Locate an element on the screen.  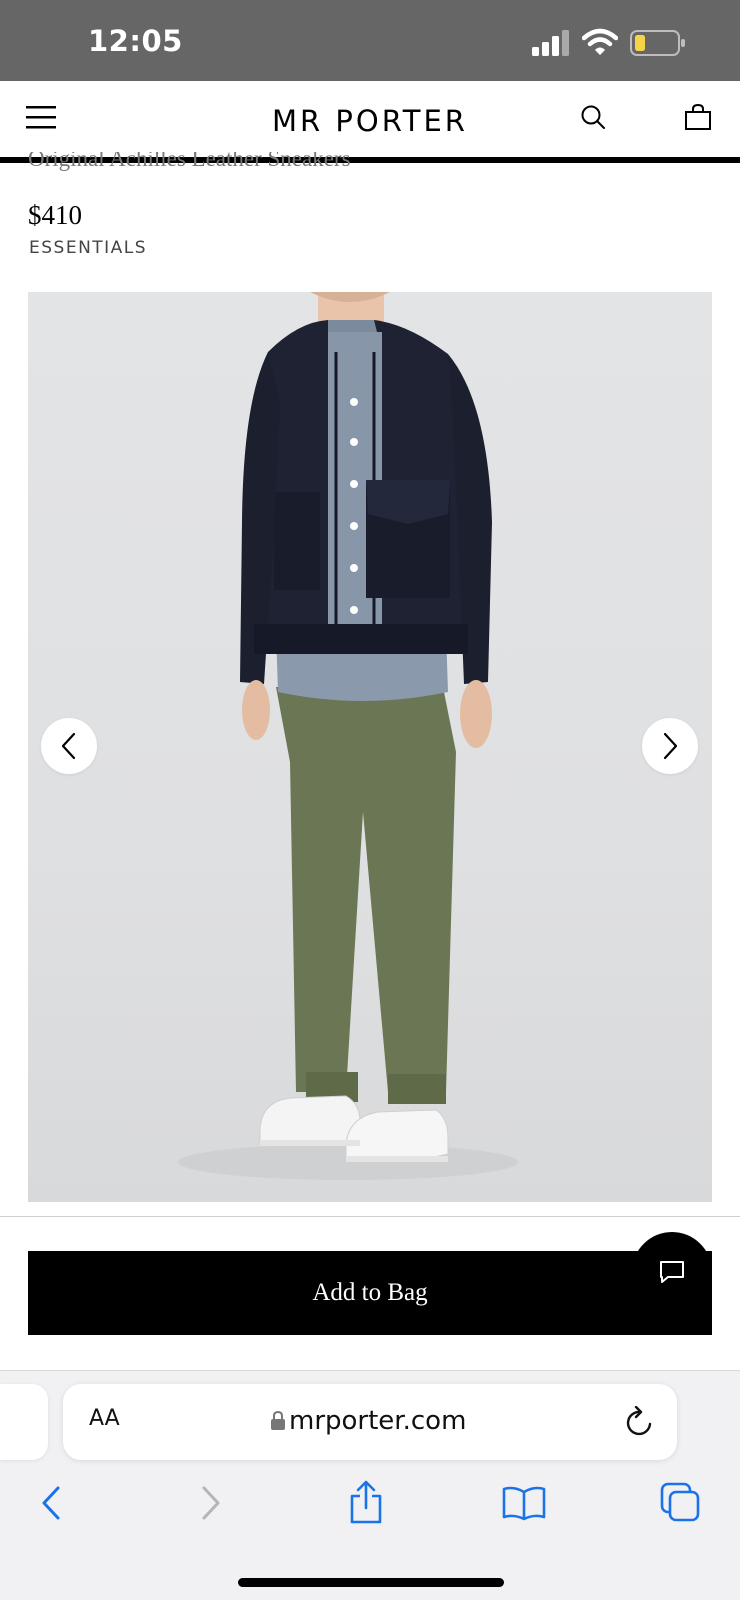
product-collection: ESSENTIALS is located at coordinates (88, 248).